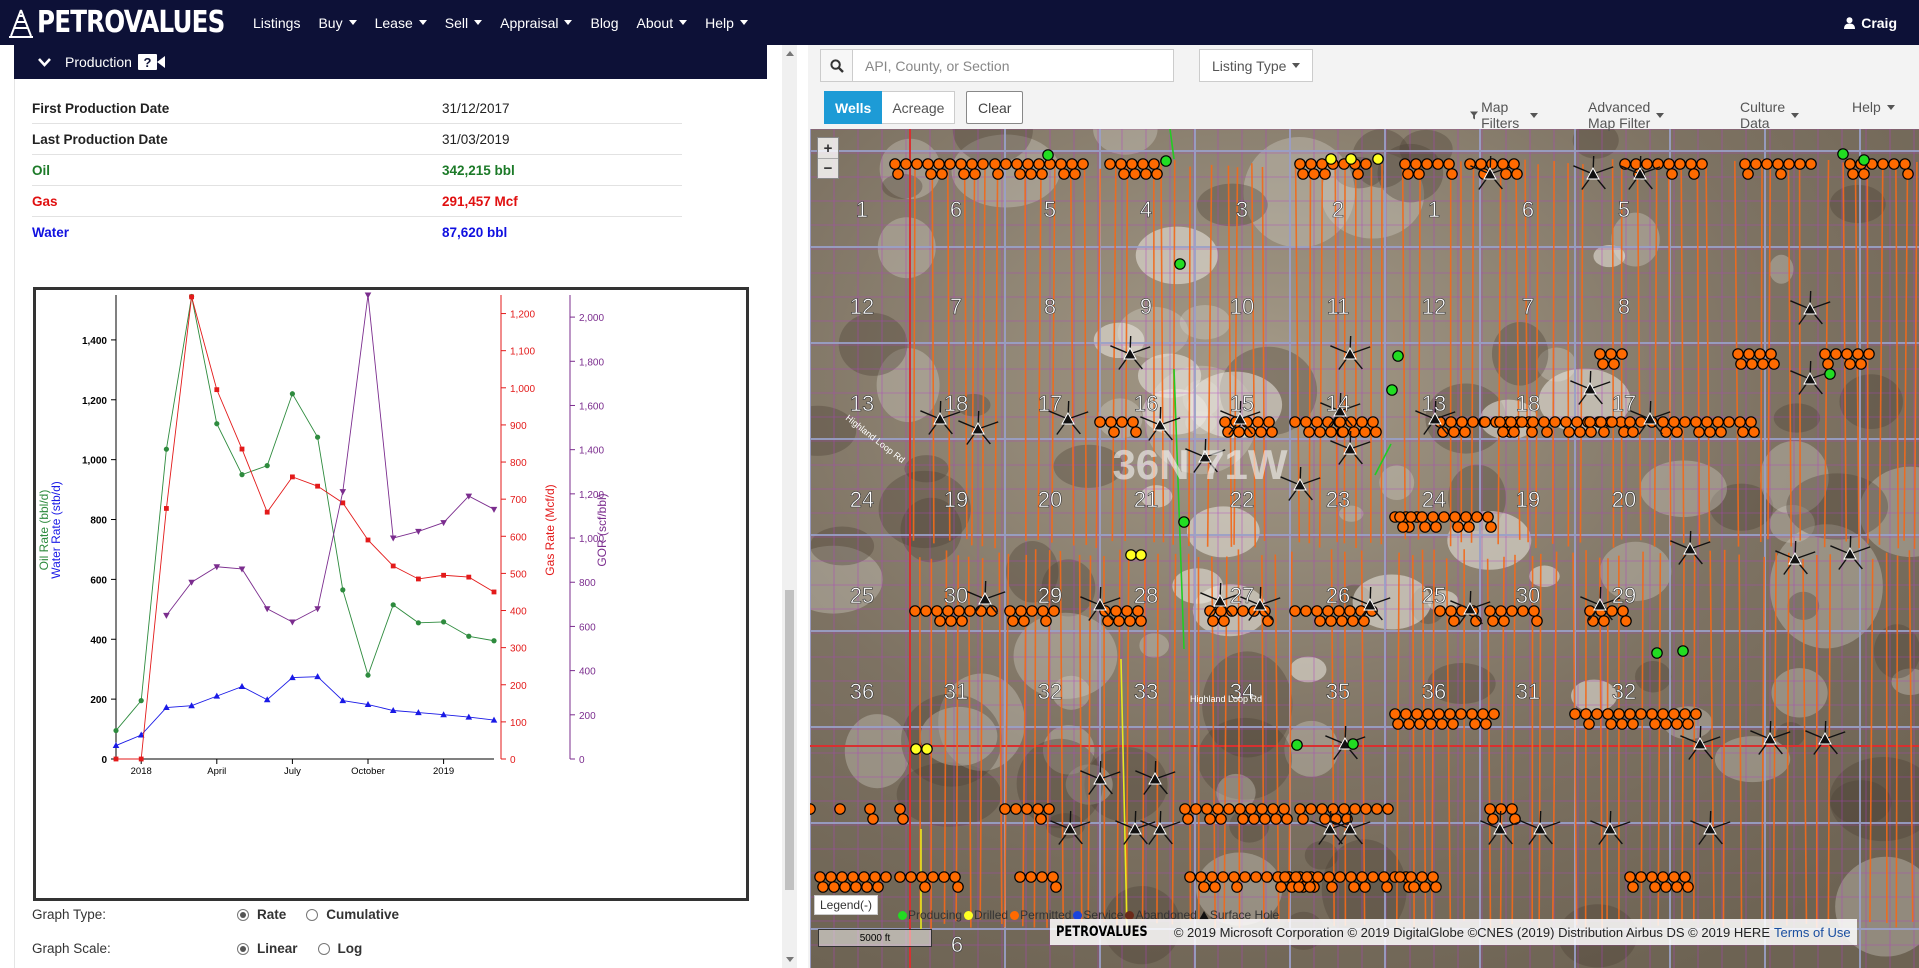 This screenshot has width=1919, height=968. What do you see at coordinates (919, 107) in the screenshot?
I see `acreage-toggle: Acreage` at bounding box center [919, 107].